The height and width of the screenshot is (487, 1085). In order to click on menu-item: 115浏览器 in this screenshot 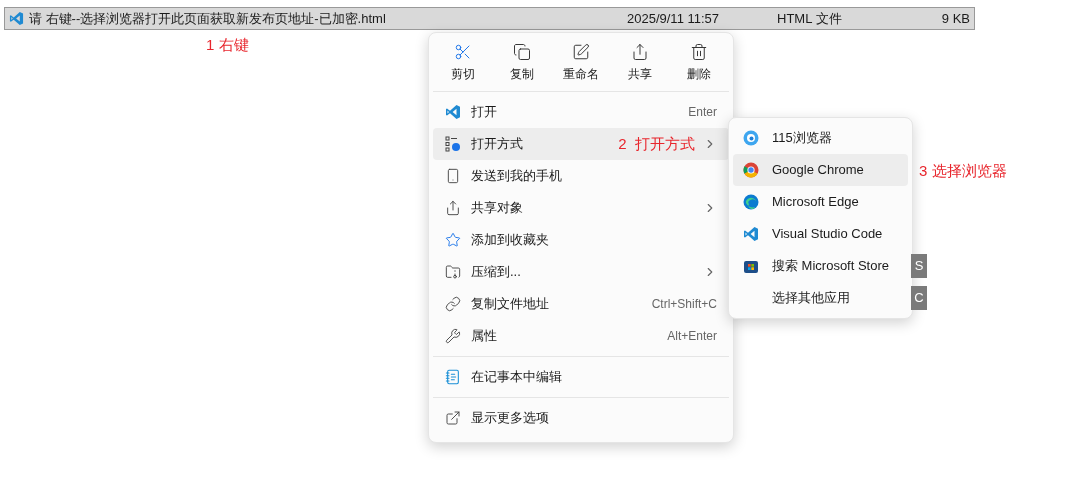, I will do `click(820, 138)`.